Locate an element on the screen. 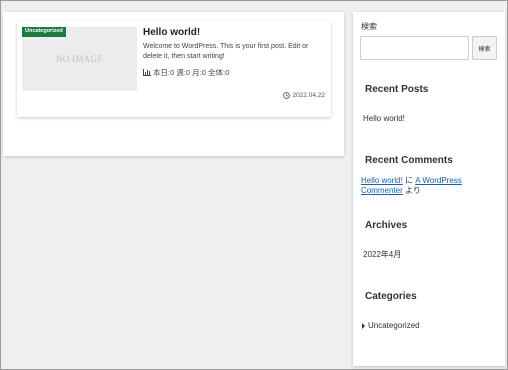 Image resolution: width=508 pixels, height=370 pixels. categories-title: Categories is located at coordinates (391, 296).